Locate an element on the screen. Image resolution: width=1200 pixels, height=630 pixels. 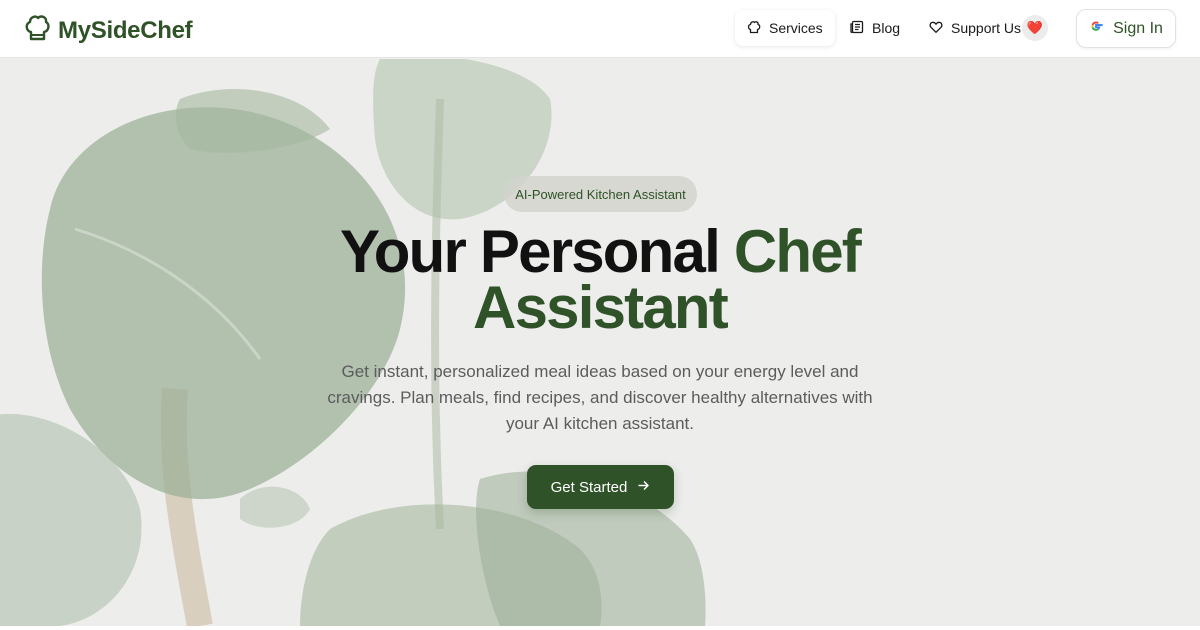
google-icon is located at coordinates (1096, 28).